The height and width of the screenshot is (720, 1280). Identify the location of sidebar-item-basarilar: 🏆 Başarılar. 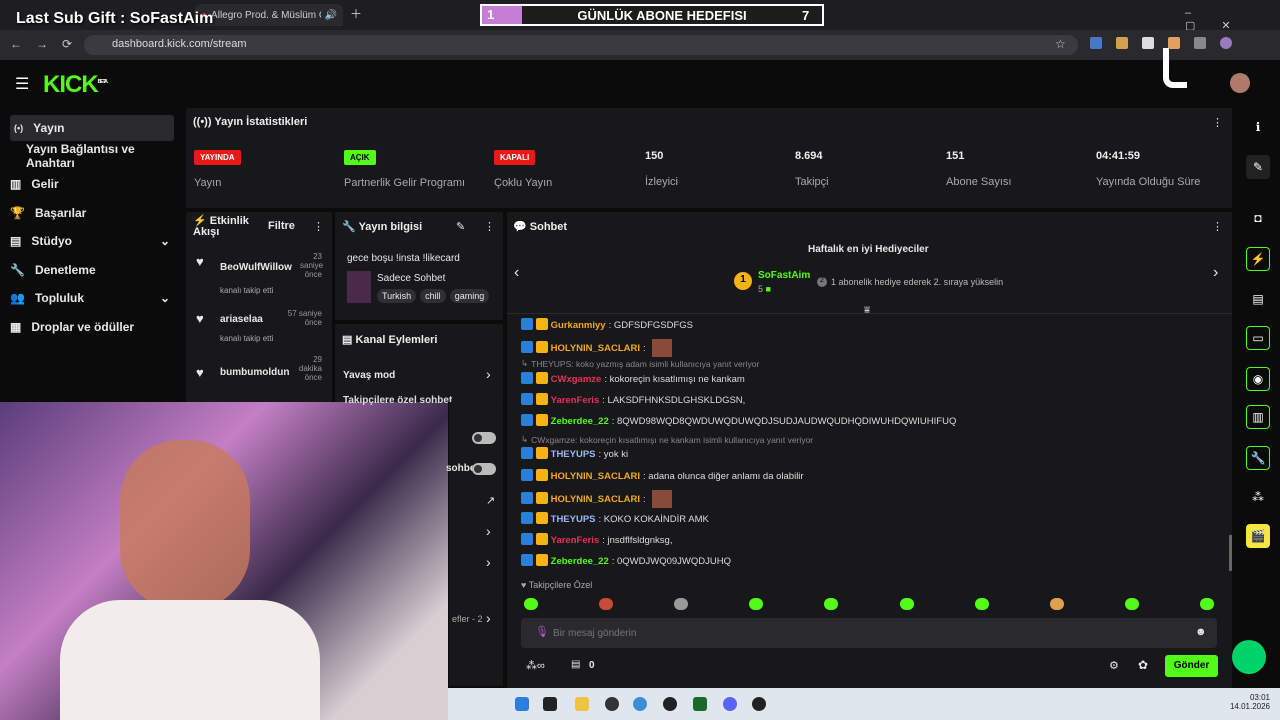
(92, 213).